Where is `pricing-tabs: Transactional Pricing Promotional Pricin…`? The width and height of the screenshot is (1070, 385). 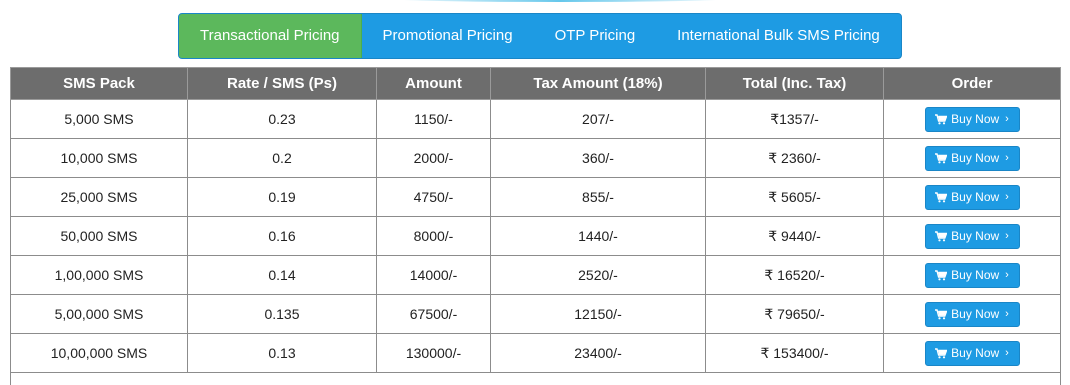
pricing-tabs: Transactional Pricing Promotional Pricin… is located at coordinates (540, 36).